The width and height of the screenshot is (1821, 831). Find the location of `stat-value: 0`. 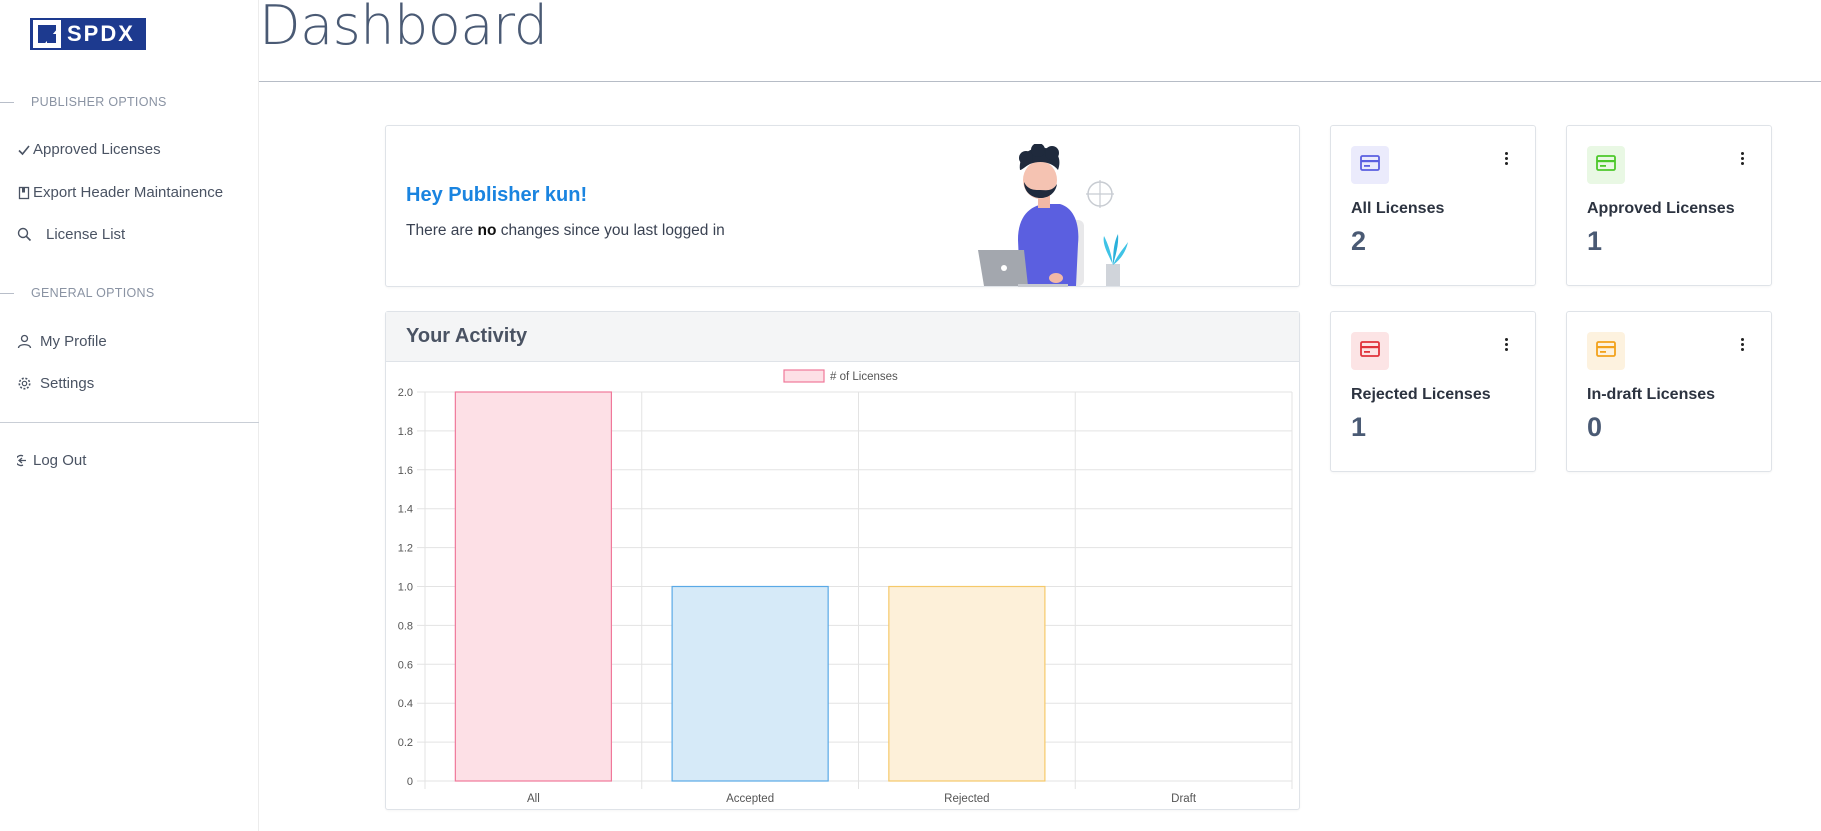

stat-value: 0 is located at coordinates (1595, 427).